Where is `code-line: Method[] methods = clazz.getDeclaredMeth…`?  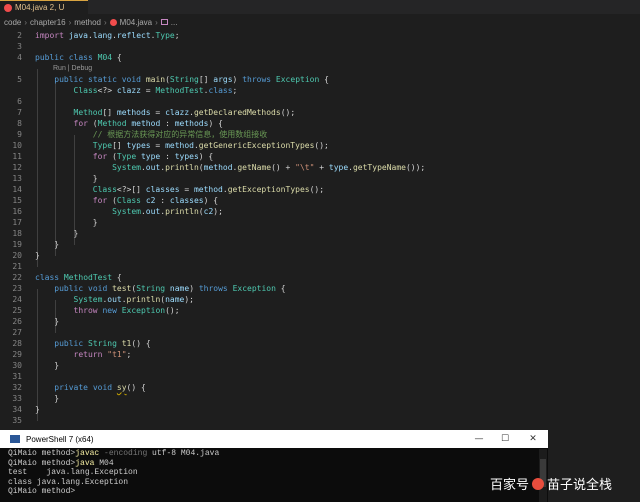 code-line: Method[] methods = clazz.getDeclaredMeth… is located at coordinates (184, 112).